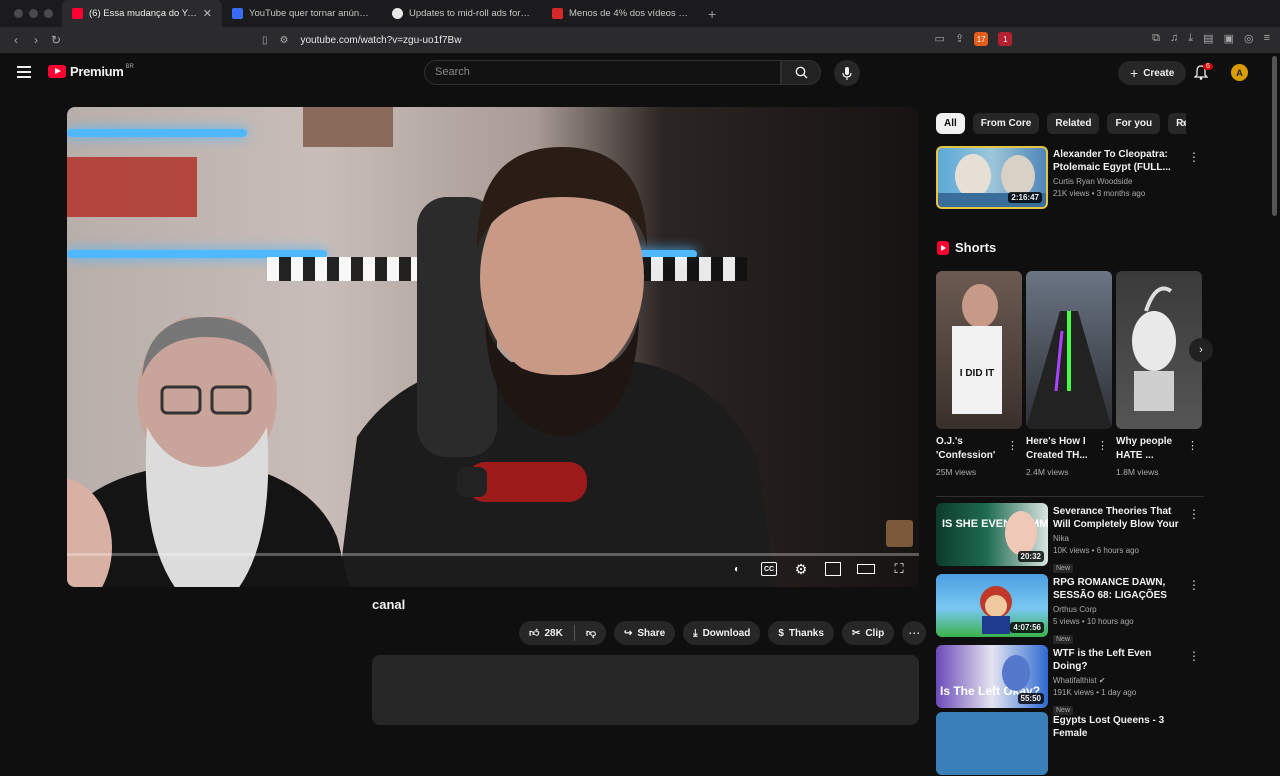  I want to click on youtube-logo: Premium BR, so click(91, 71).